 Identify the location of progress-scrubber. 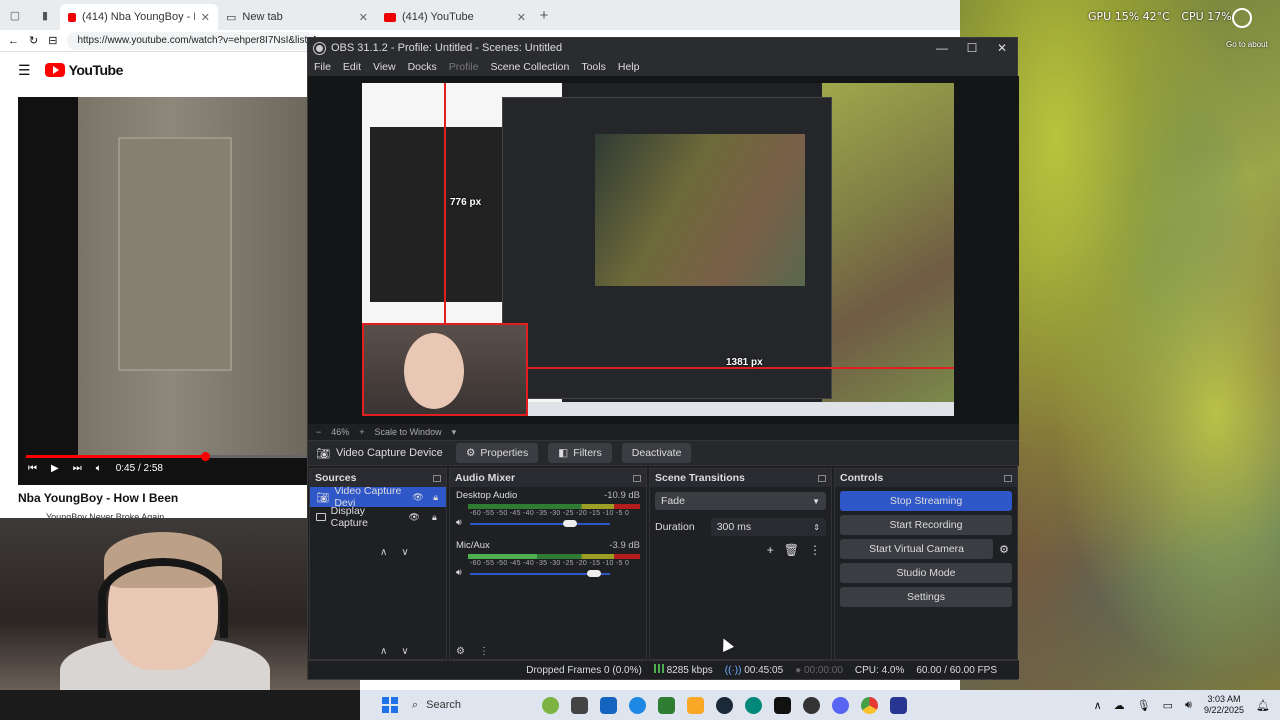
(205, 456).